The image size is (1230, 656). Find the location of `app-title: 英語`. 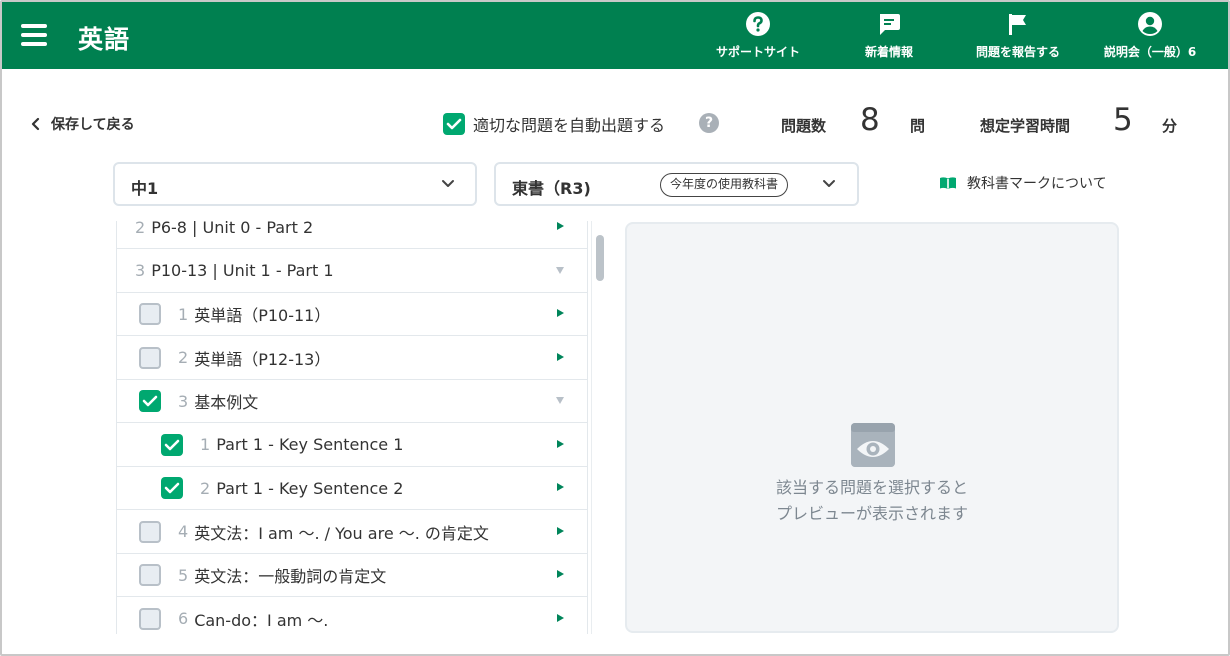

app-title: 英語 is located at coordinates (104, 39).